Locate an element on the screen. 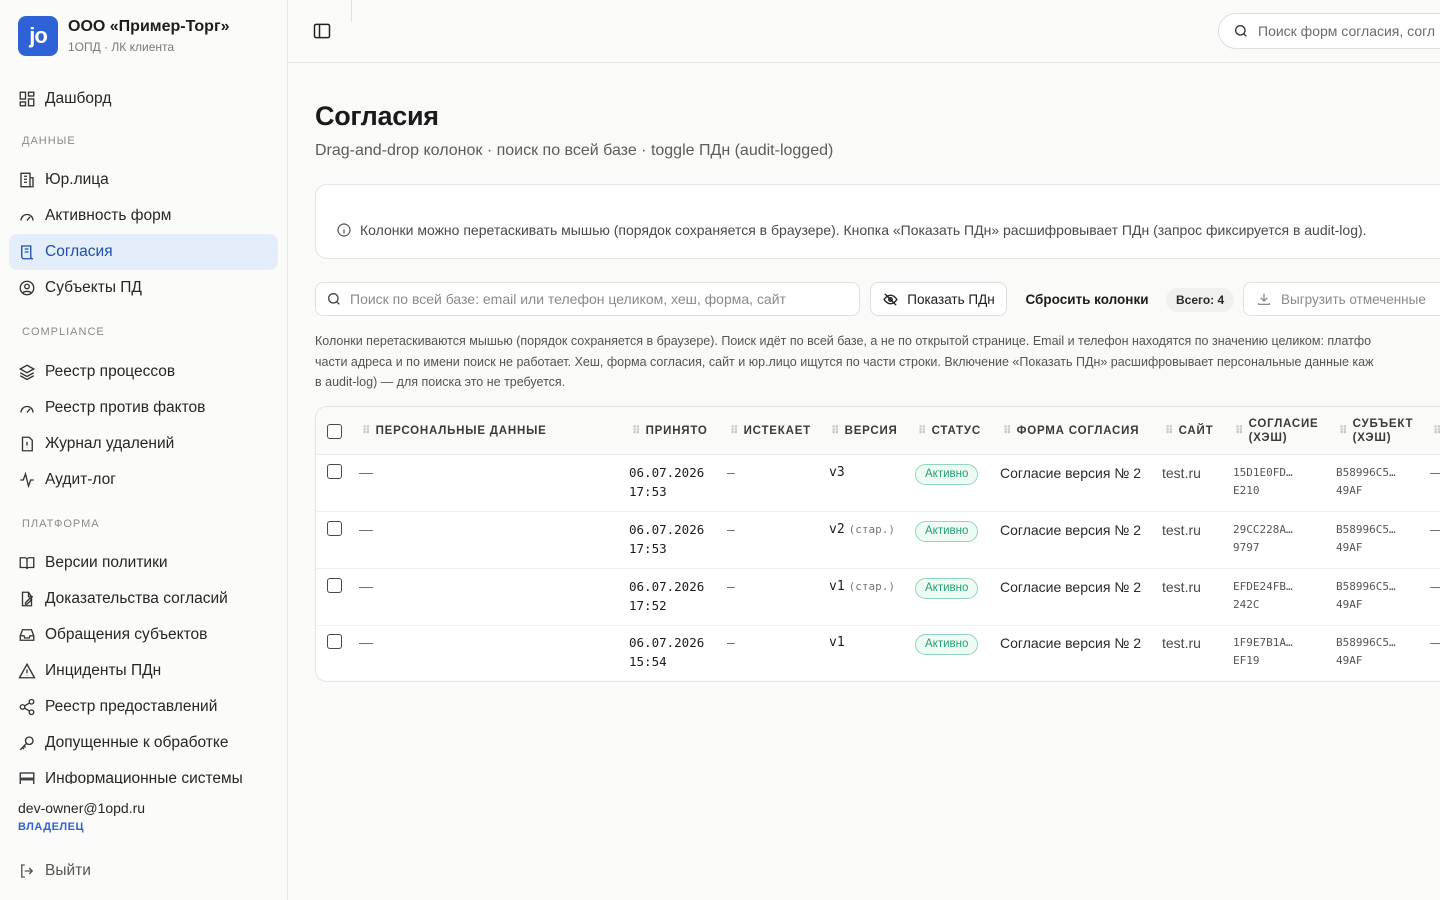 The height and width of the screenshot is (900, 1440). sidebar-item-subject-requests: Обращения субъектов is located at coordinates (143, 635).